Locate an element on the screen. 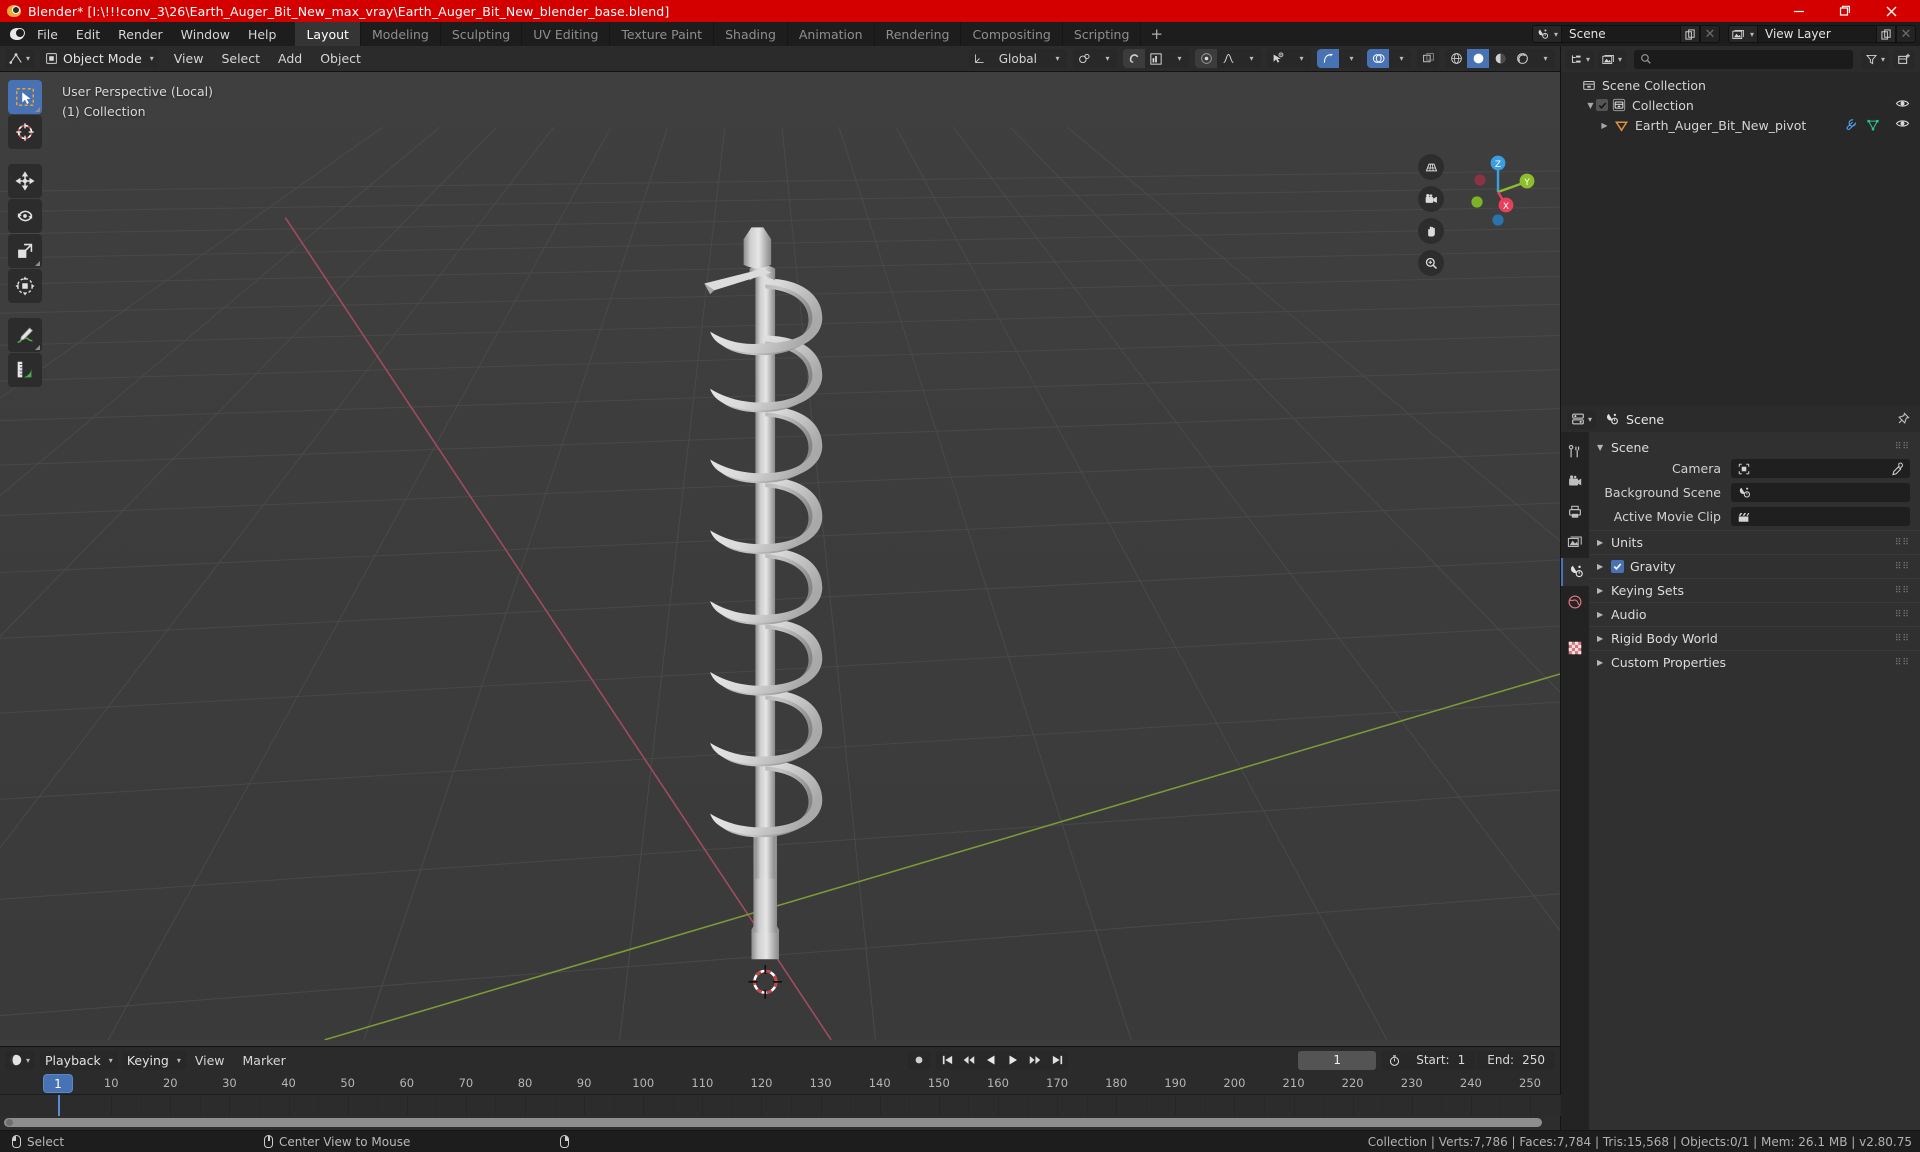 The height and width of the screenshot is (1152, 1920). timeline-menu-view: View is located at coordinates (210, 1060).